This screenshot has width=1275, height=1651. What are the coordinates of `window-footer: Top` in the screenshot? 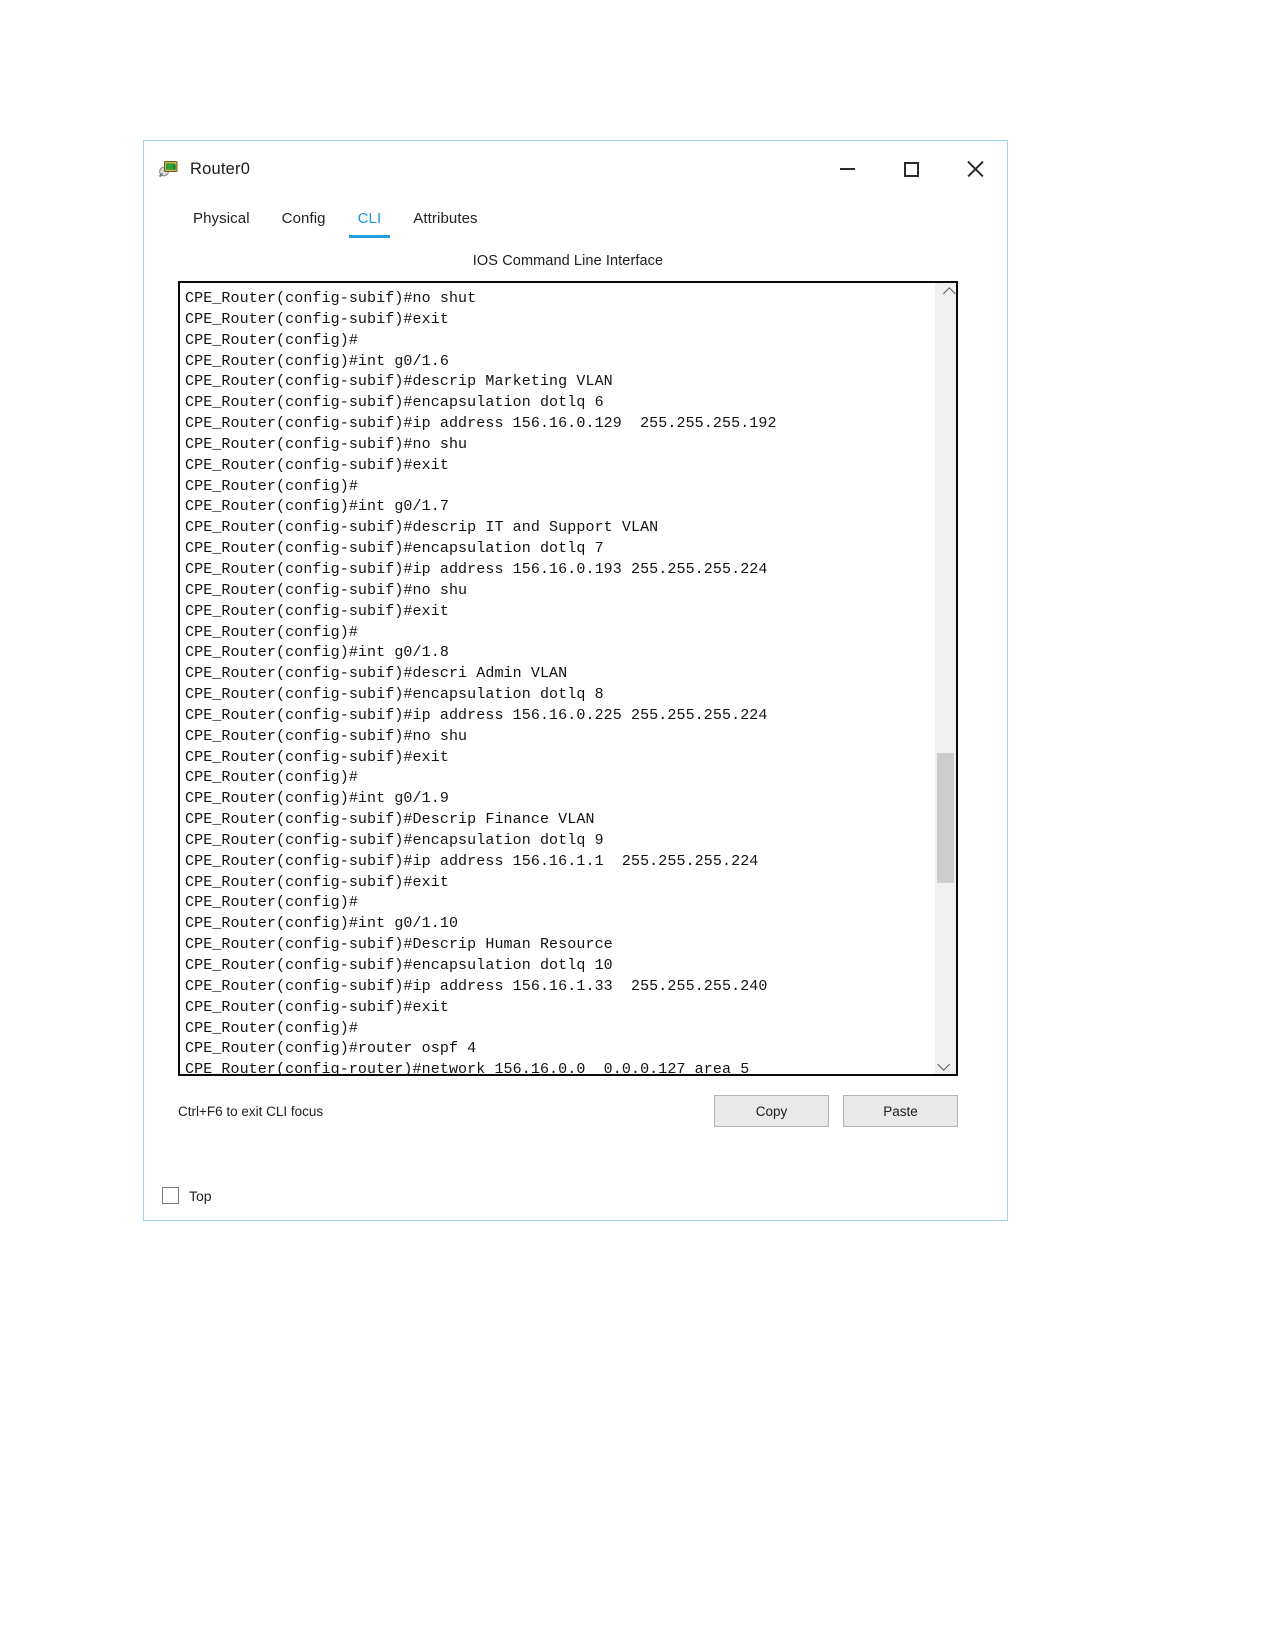 It's located at (187, 1195).